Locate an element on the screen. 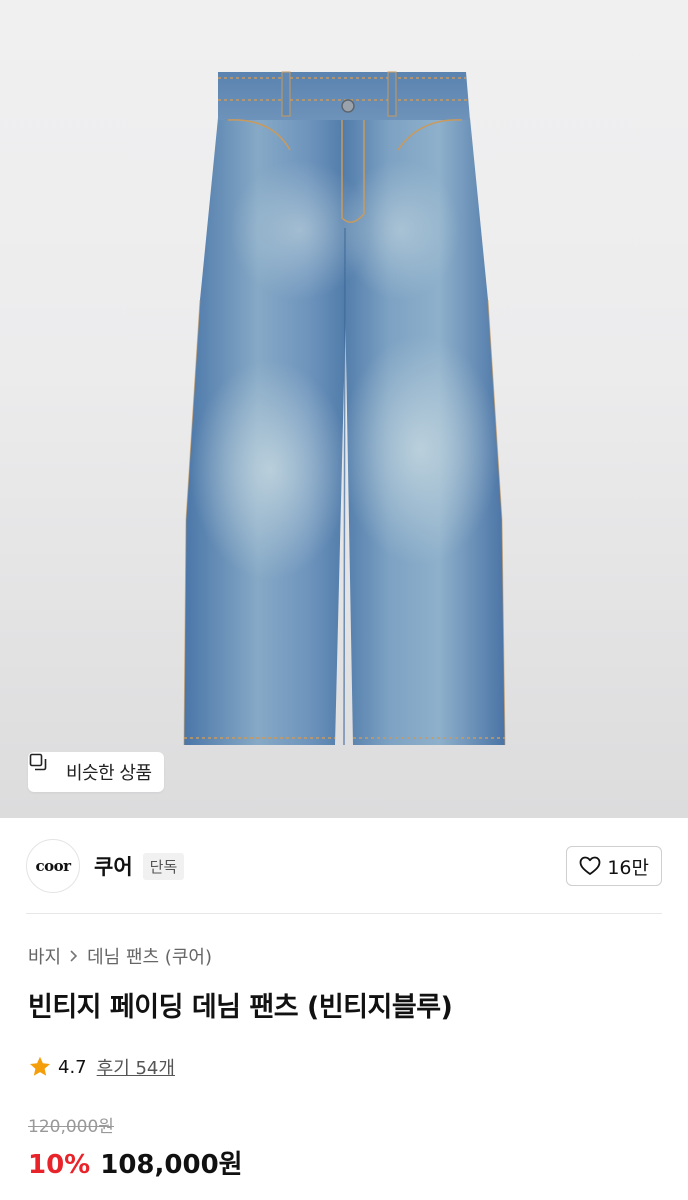  chevron-right-icon is located at coordinates (74, 956).